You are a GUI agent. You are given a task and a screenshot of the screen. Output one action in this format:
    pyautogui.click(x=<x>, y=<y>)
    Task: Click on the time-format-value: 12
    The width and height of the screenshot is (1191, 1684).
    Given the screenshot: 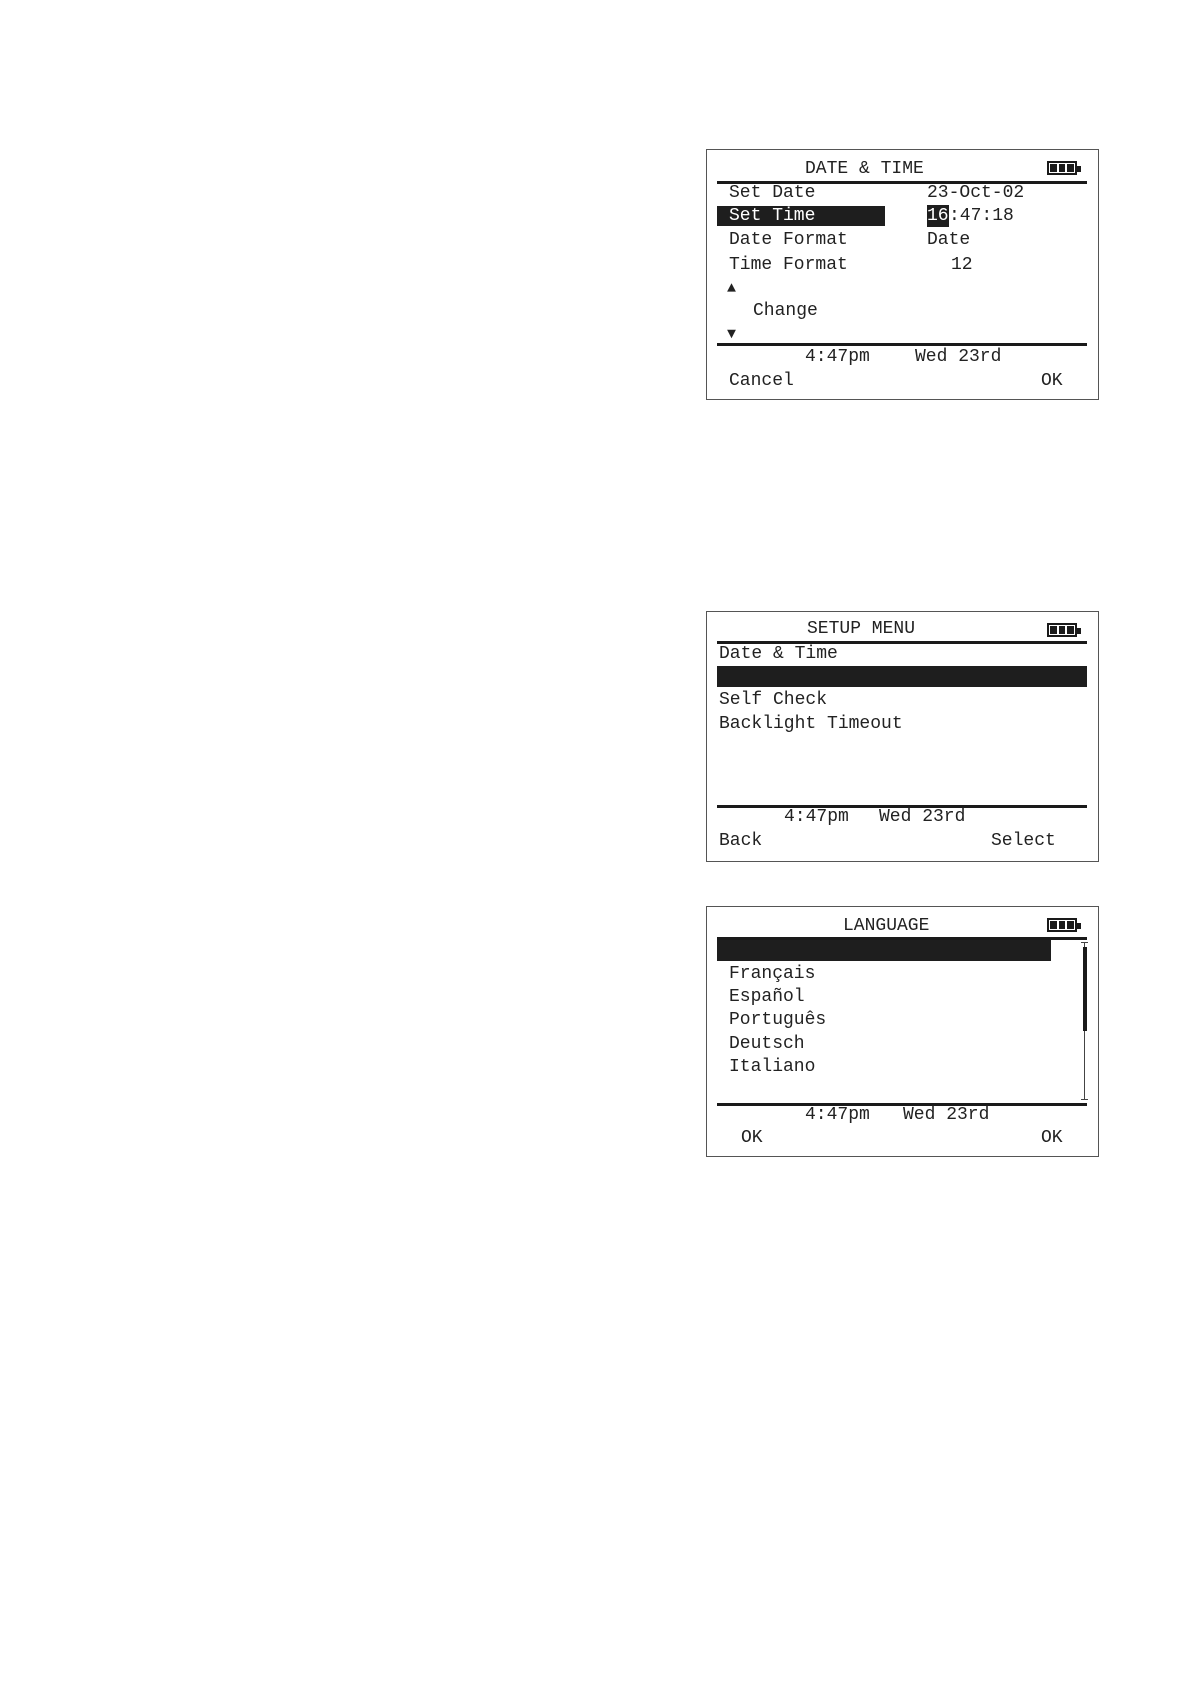 What is the action you would take?
    pyautogui.click(x=962, y=265)
    